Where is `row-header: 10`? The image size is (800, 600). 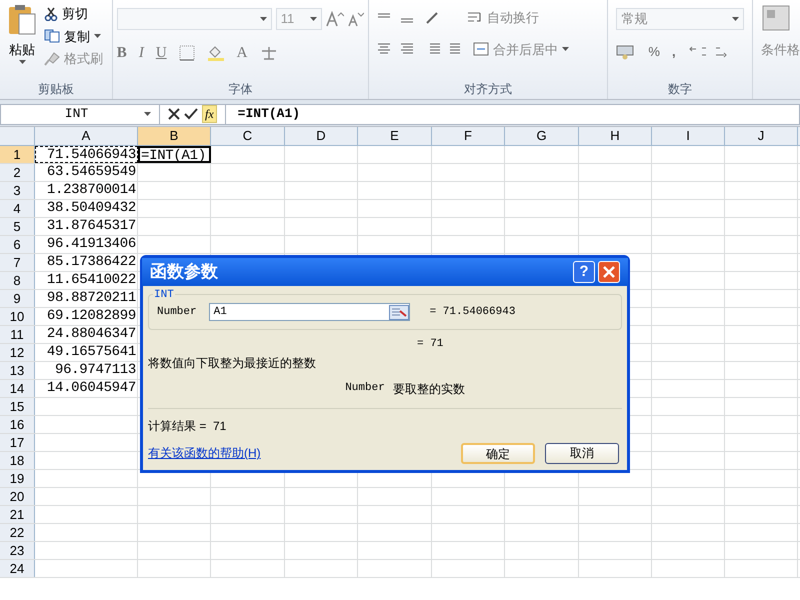 row-header: 10 is located at coordinates (17, 316).